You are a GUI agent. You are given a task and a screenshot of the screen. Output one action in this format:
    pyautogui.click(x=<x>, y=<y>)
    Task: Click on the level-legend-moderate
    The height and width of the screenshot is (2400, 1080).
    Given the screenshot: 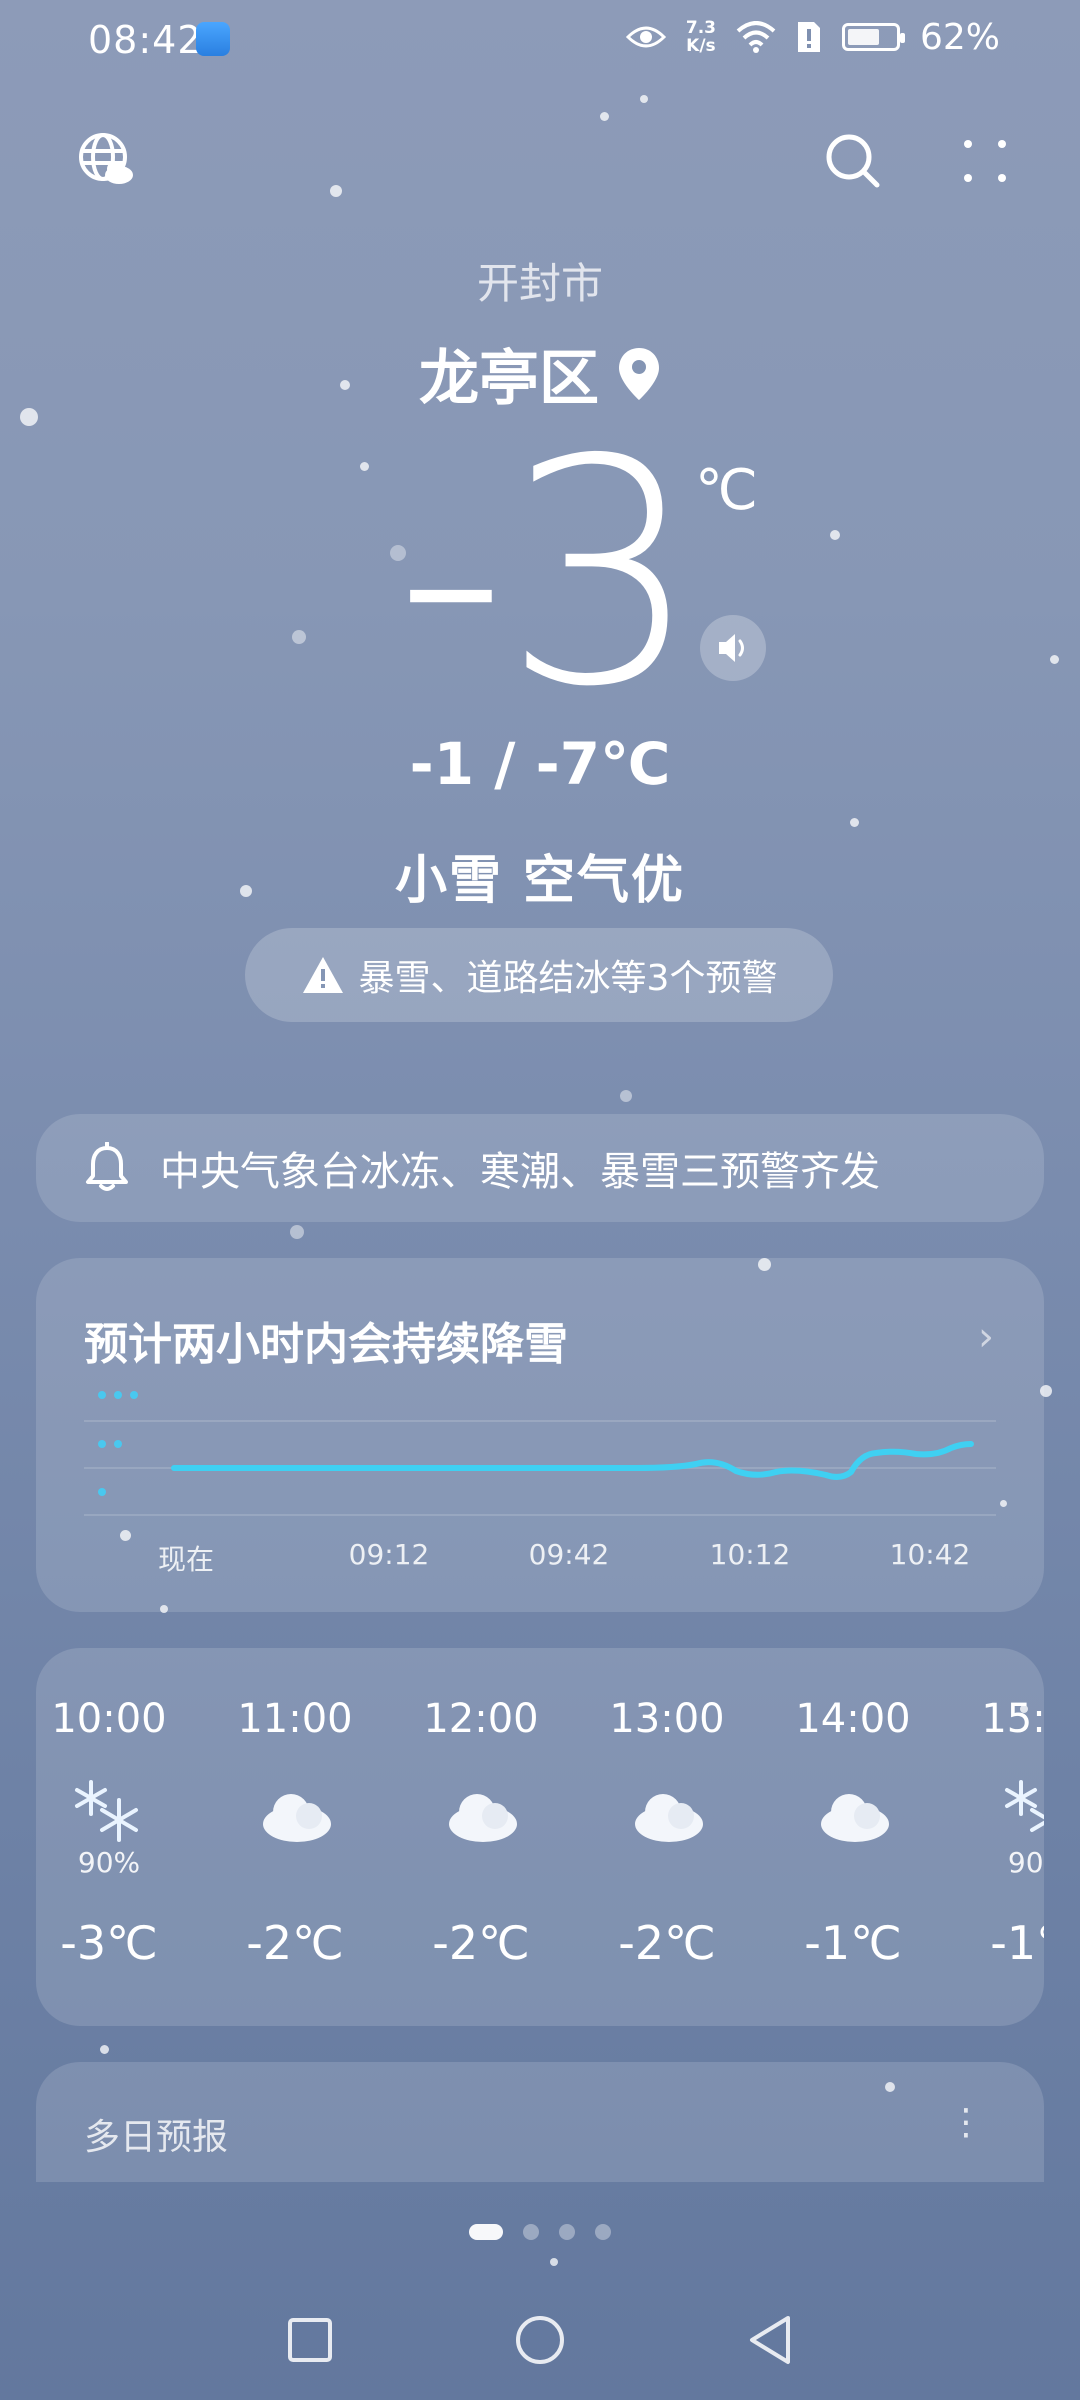 What is the action you would take?
    pyautogui.click(x=110, y=1444)
    